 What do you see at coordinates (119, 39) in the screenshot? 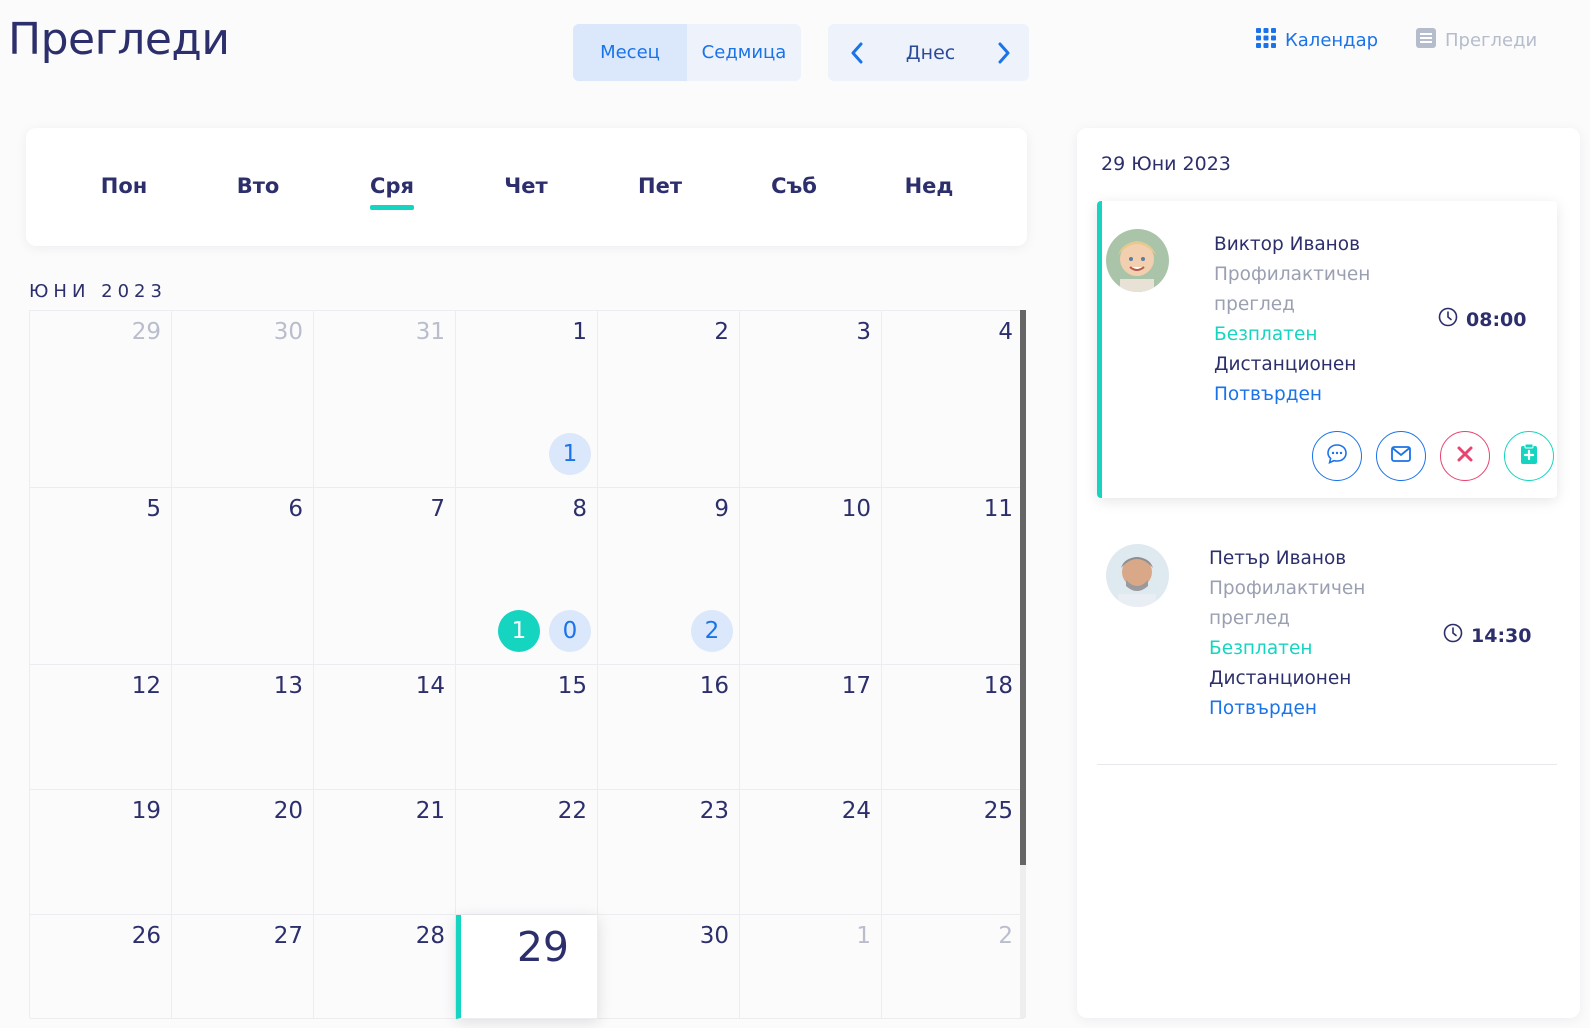
I see `page-title: Прегледи` at bounding box center [119, 39].